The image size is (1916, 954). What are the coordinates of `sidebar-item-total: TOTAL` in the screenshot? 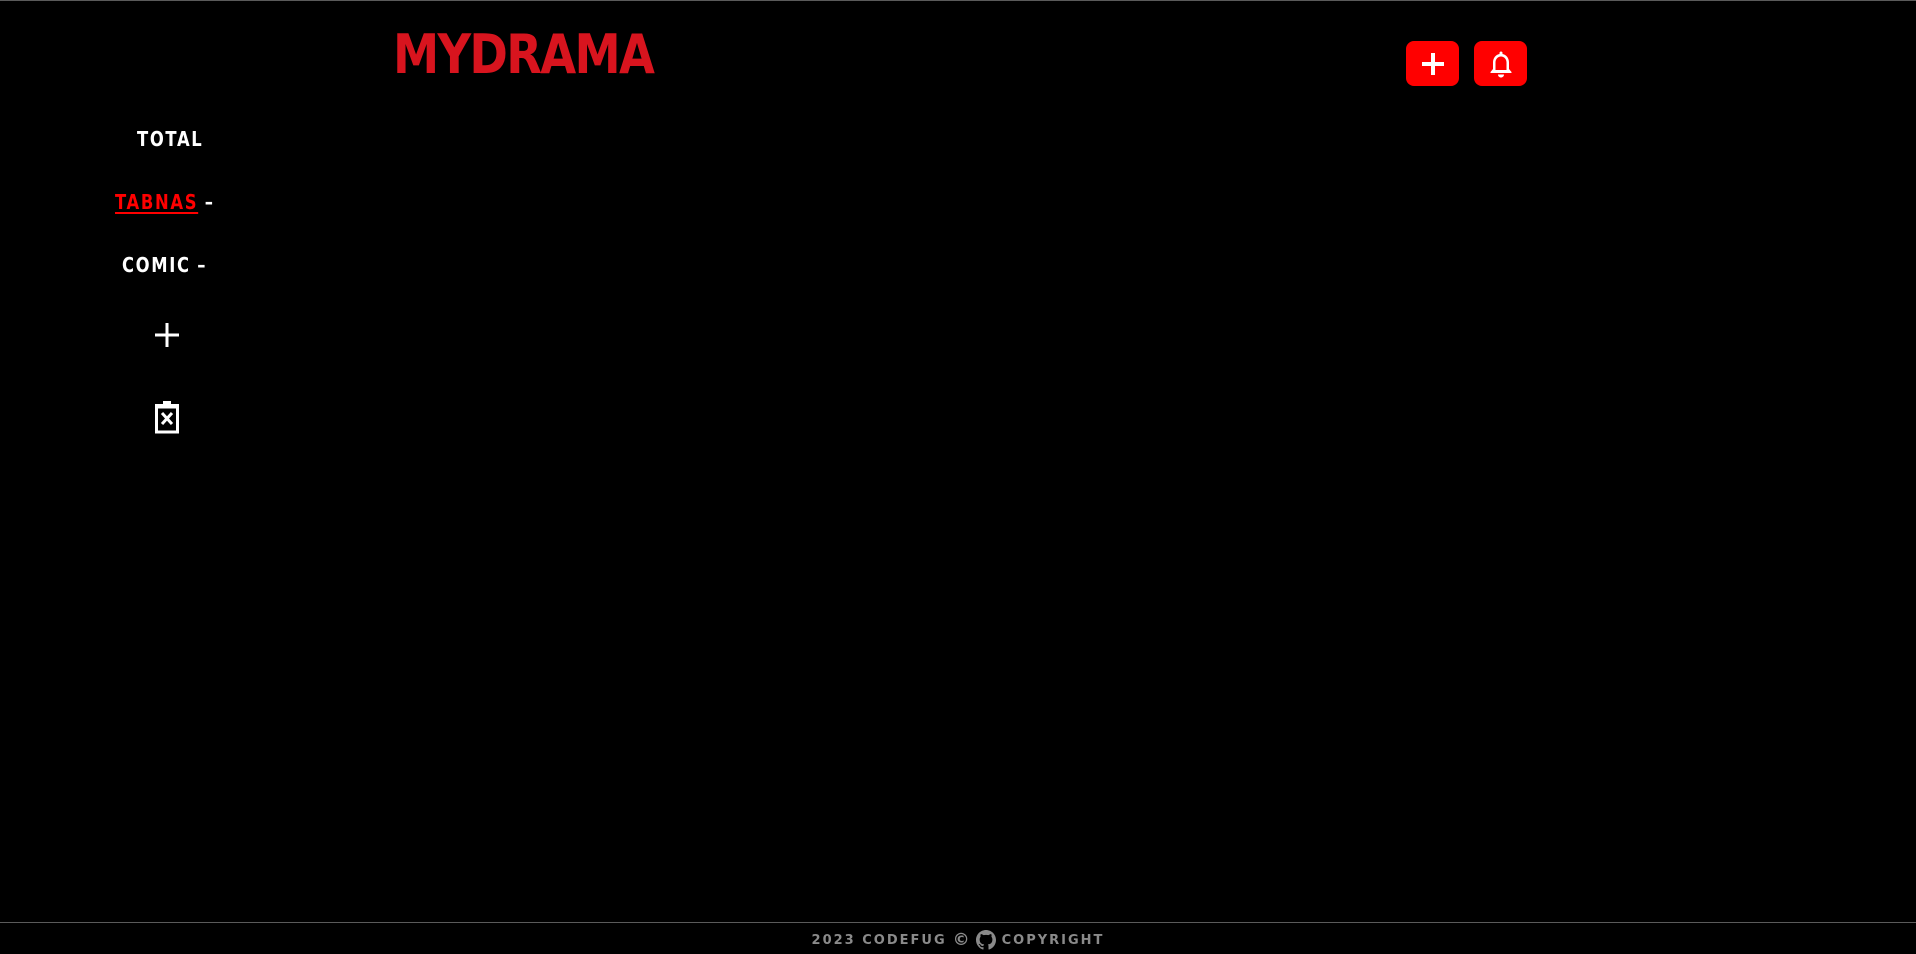 It's located at (170, 139).